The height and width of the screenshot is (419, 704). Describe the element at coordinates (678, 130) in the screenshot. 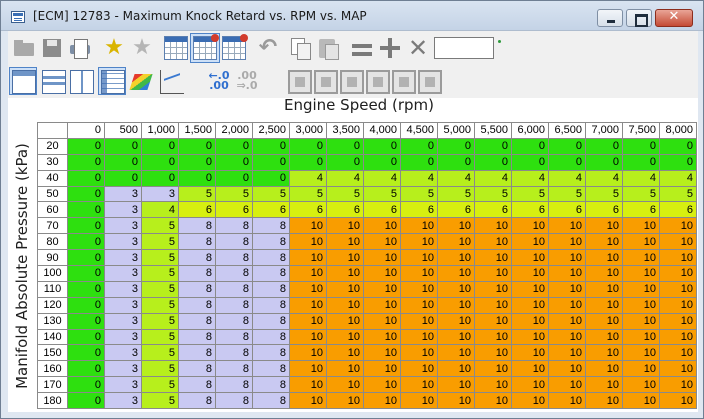

I see `column-header: 8,000` at that location.